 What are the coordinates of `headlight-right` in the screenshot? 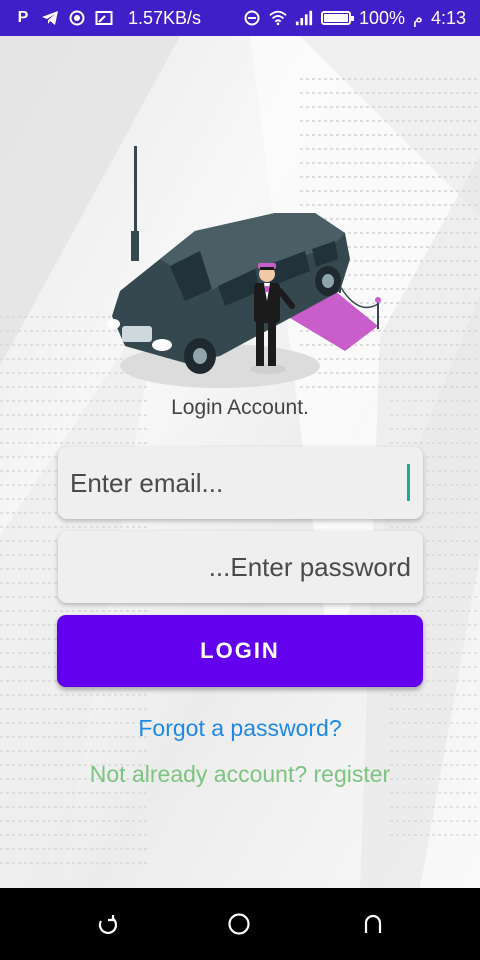 It's located at (162, 345).